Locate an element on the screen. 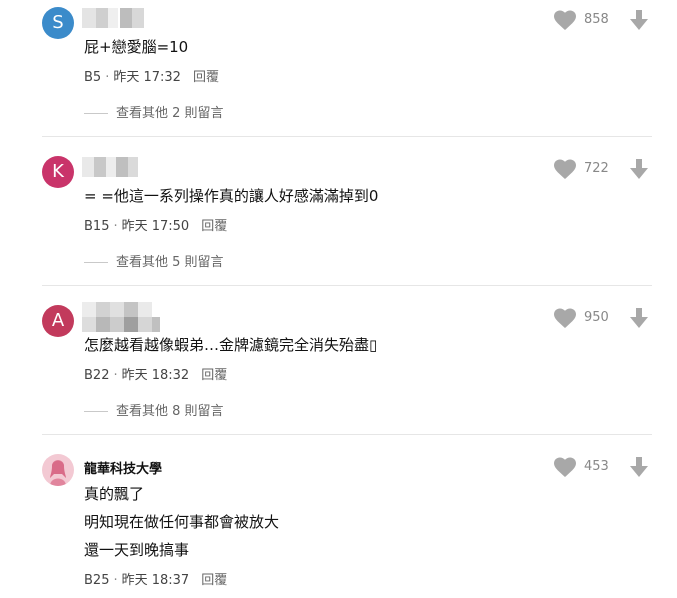 The width and height of the screenshot is (677, 598). comment-meta: B25 · 昨天 18:37 回覆 is located at coordinates (156, 580).